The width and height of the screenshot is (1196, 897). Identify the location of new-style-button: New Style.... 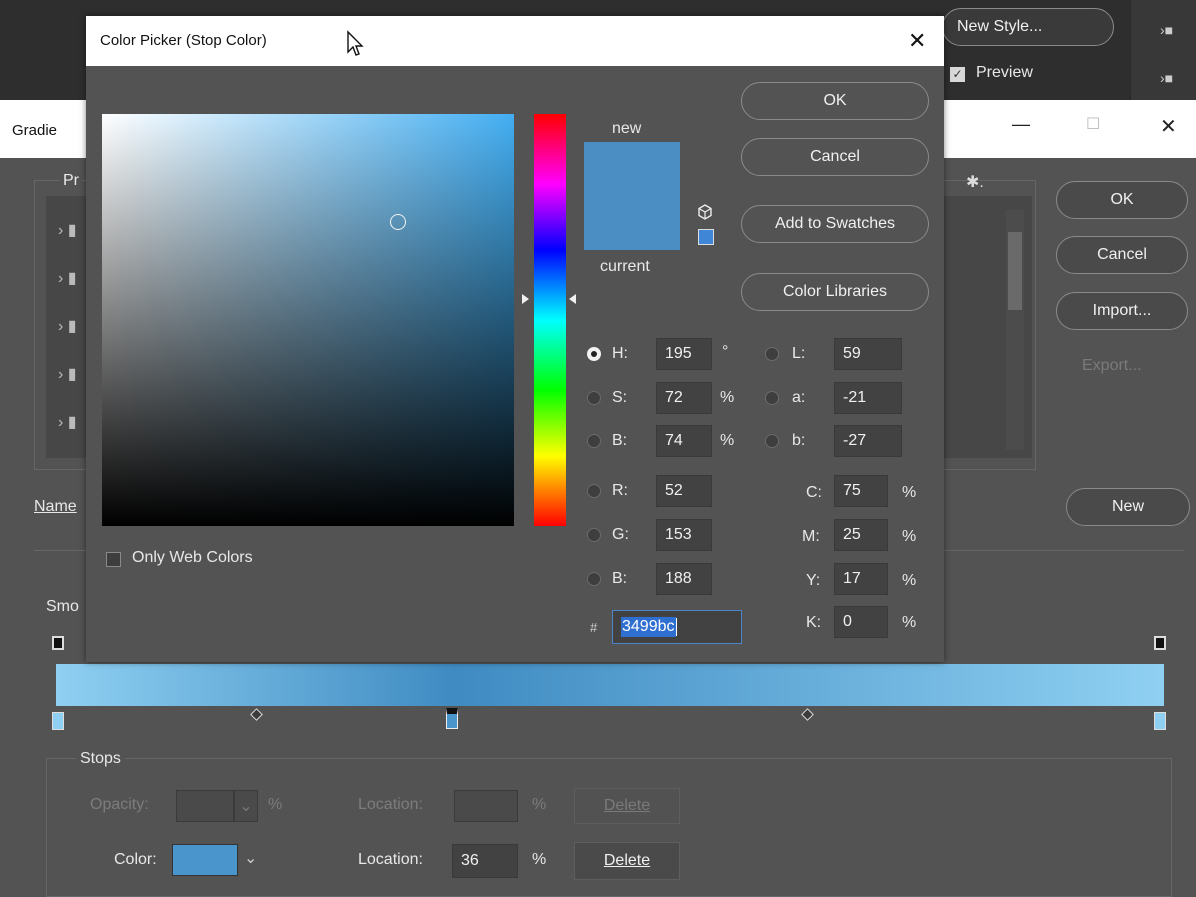
(1028, 27).